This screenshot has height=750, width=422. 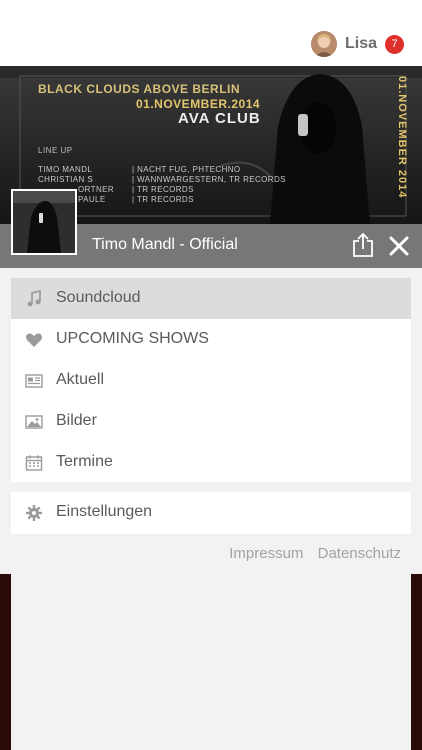 I want to click on top-bar: Lisa 7, so click(x=211, y=33).